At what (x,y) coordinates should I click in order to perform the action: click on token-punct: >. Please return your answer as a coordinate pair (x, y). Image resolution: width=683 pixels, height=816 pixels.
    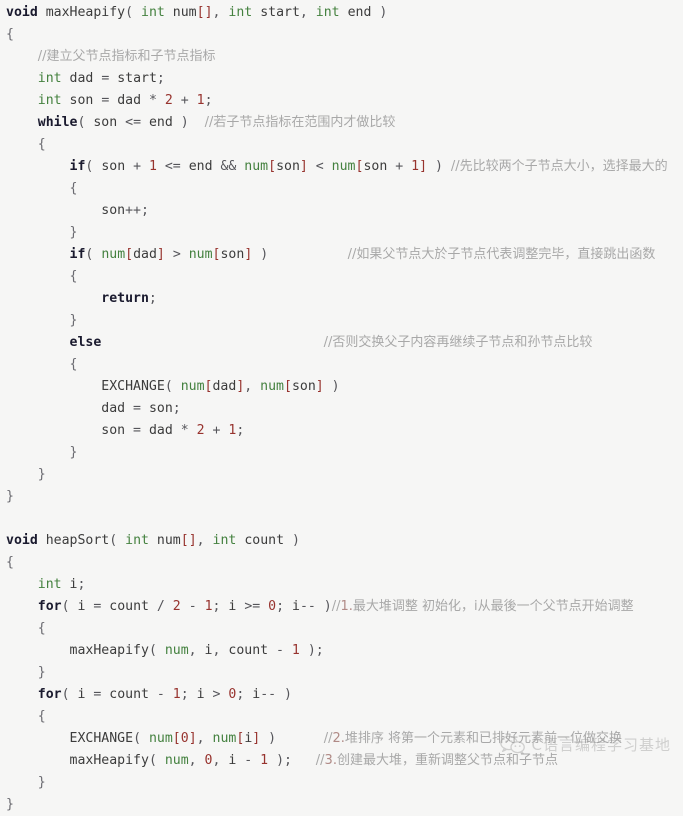
    Looking at the image, I should click on (176, 254).